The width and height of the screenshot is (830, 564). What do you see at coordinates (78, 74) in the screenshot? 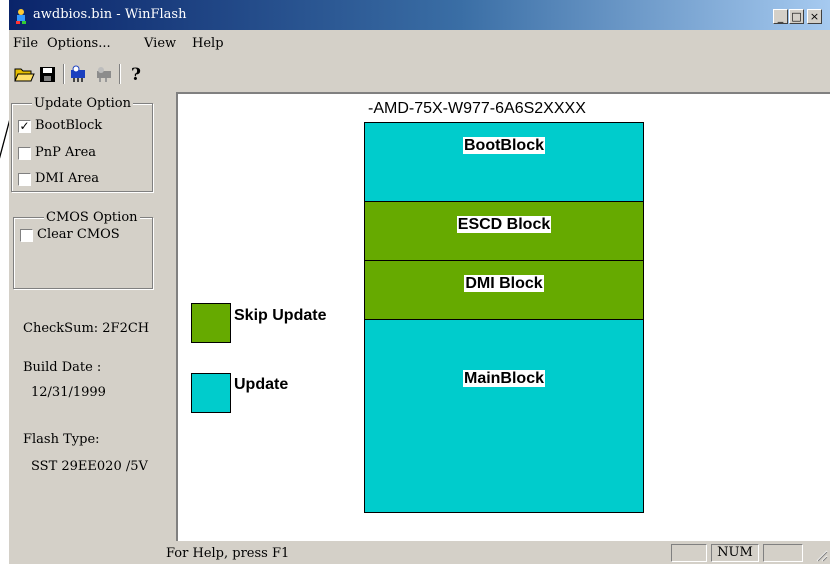
I see `flash-chip-icon` at bounding box center [78, 74].